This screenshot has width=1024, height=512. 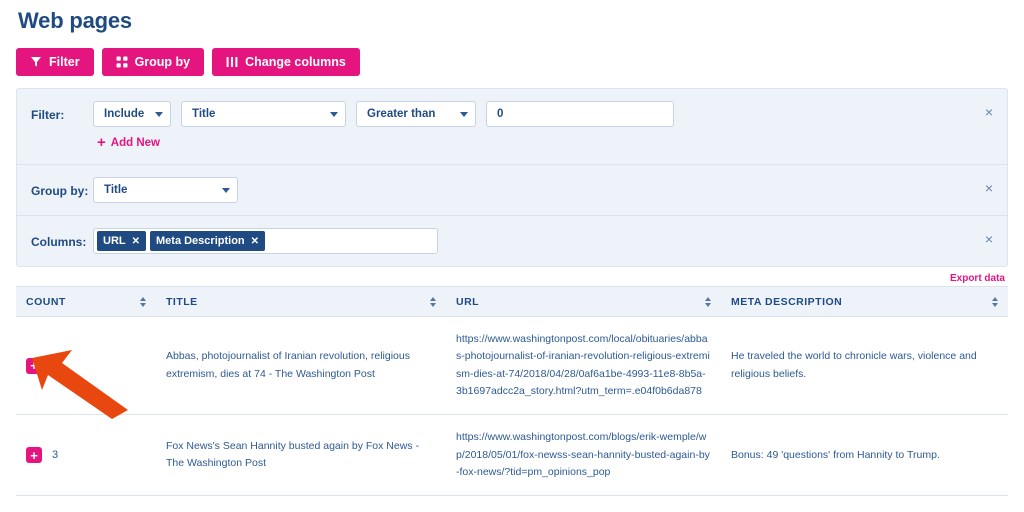 I want to click on column-chip-url: URL ✕, so click(x=121, y=241).